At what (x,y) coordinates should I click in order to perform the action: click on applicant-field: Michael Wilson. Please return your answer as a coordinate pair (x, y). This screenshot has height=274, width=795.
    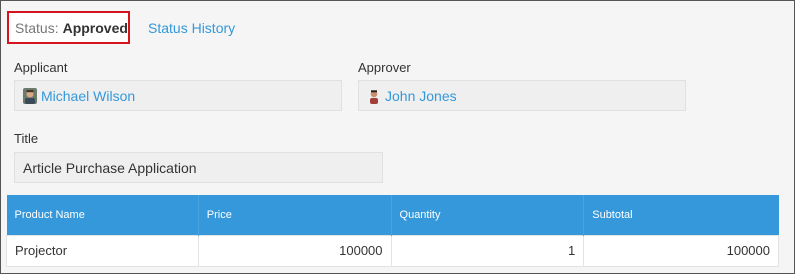
    Looking at the image, I should click on (178, 95).